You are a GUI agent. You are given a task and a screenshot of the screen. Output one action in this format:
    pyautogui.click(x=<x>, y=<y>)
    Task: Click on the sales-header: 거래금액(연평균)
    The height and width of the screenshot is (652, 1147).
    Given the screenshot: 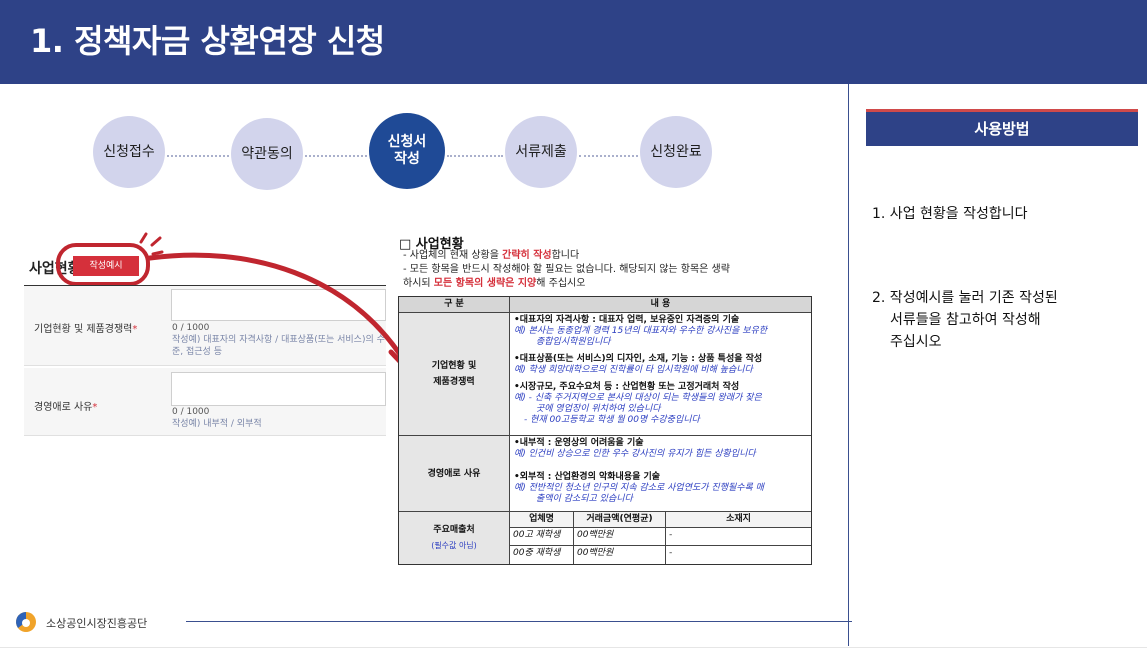 What is the action you would take?
    pyautogui.click(x=620, y=520)
    